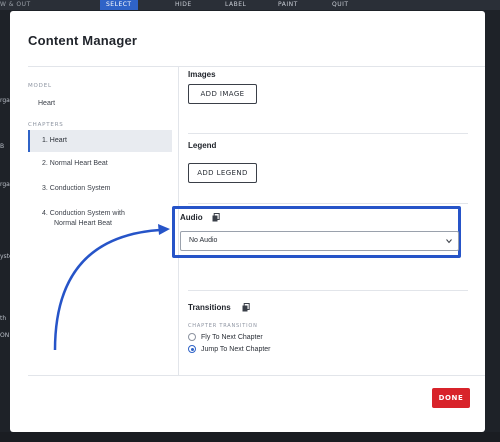 This screenshot has width=500, height=442. Describe the element at coordinates (340, 5) in the screenshot. I see `toolbar-quit-tool: QUIT` at that location.